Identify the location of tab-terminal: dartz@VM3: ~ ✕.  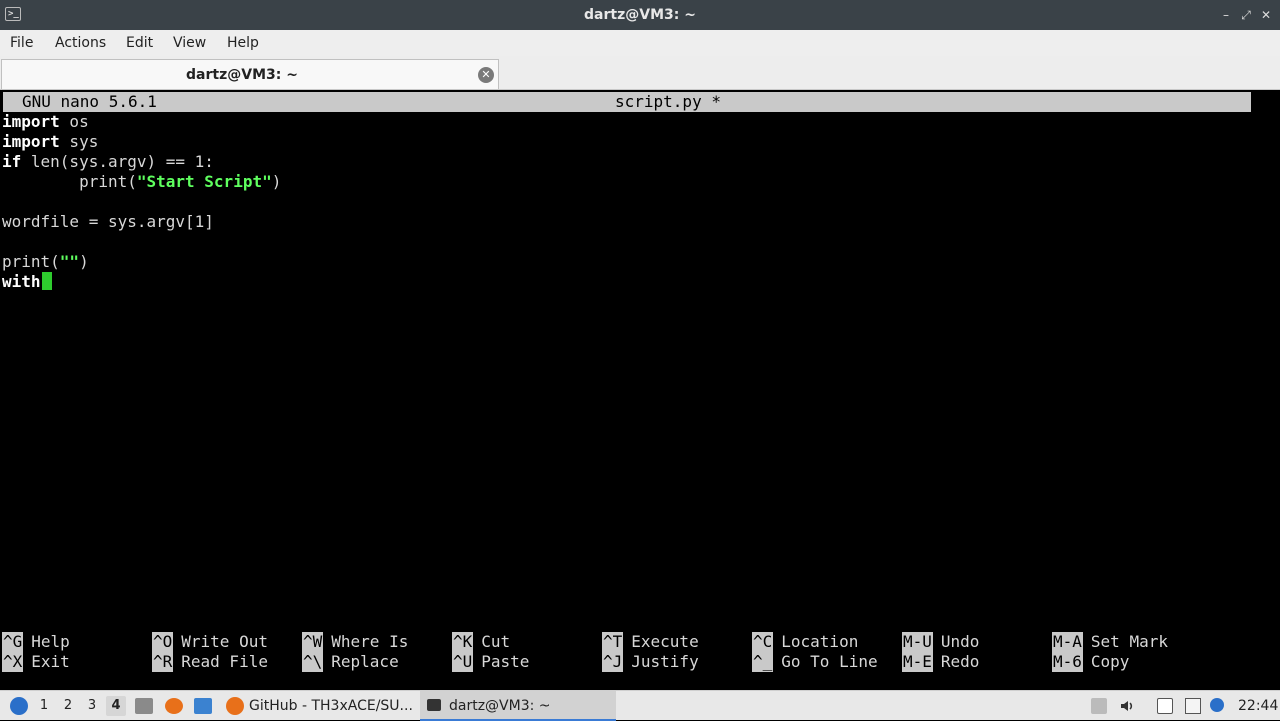
(250, 74).